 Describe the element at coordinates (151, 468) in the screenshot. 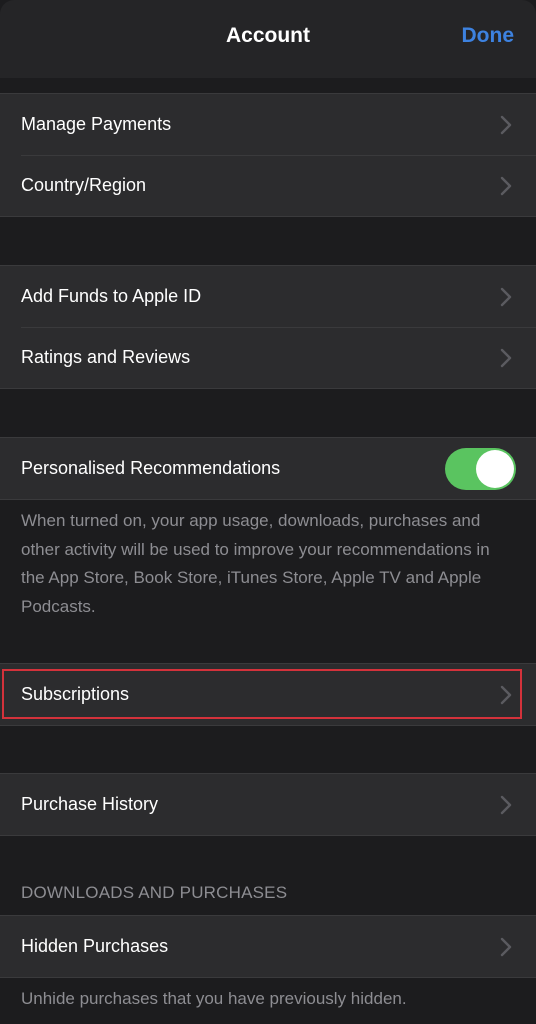

I see `row-label: Personalised Recommendations` at that location.